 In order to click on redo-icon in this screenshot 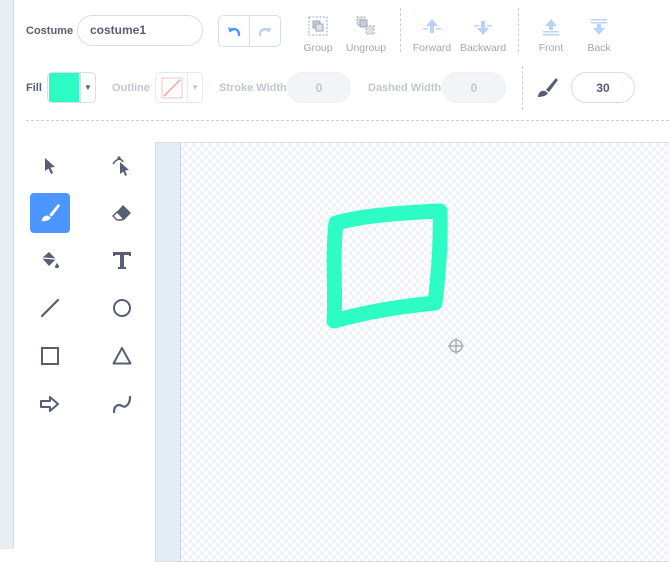, I will do `click(264, 32)`.